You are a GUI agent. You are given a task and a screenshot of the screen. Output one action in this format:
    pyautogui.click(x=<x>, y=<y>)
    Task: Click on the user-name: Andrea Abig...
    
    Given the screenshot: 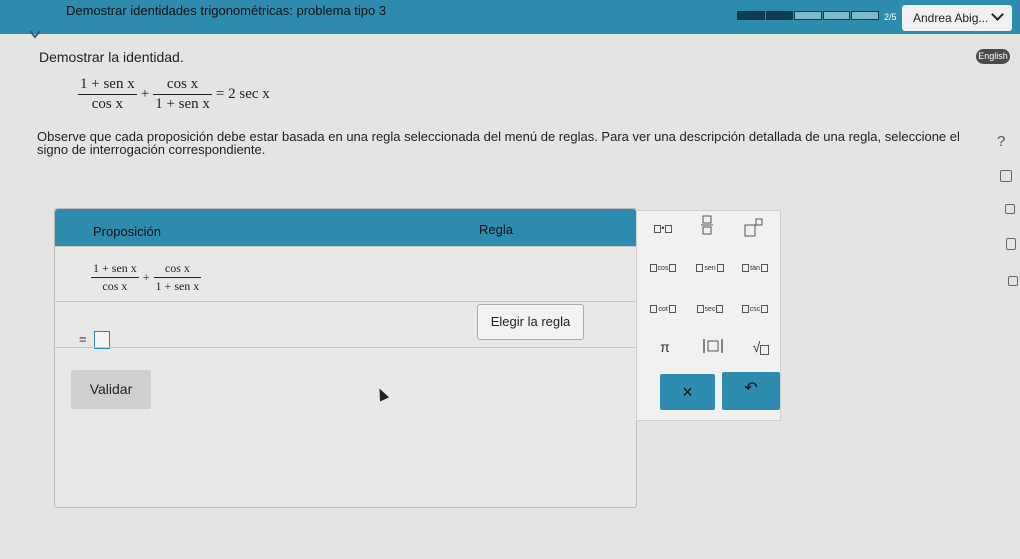 What is the action you would take?
    pyautogui.click(x=951, y=18)
    